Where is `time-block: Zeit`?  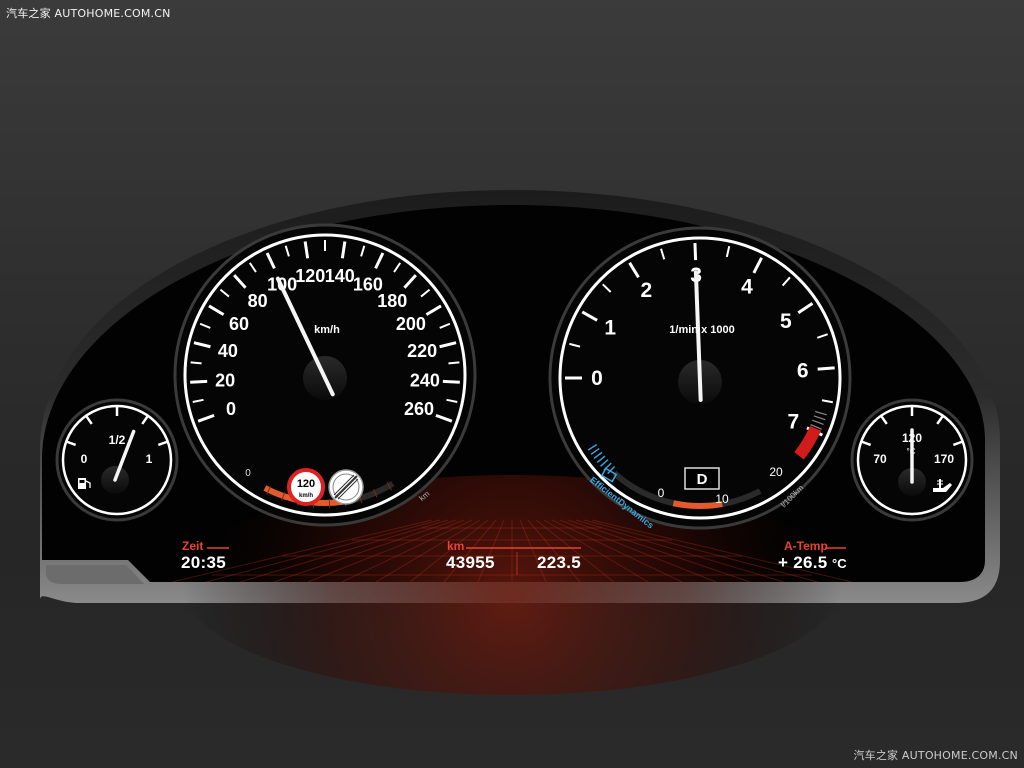
time-block: Zeit is located at coordinates (192, 546).